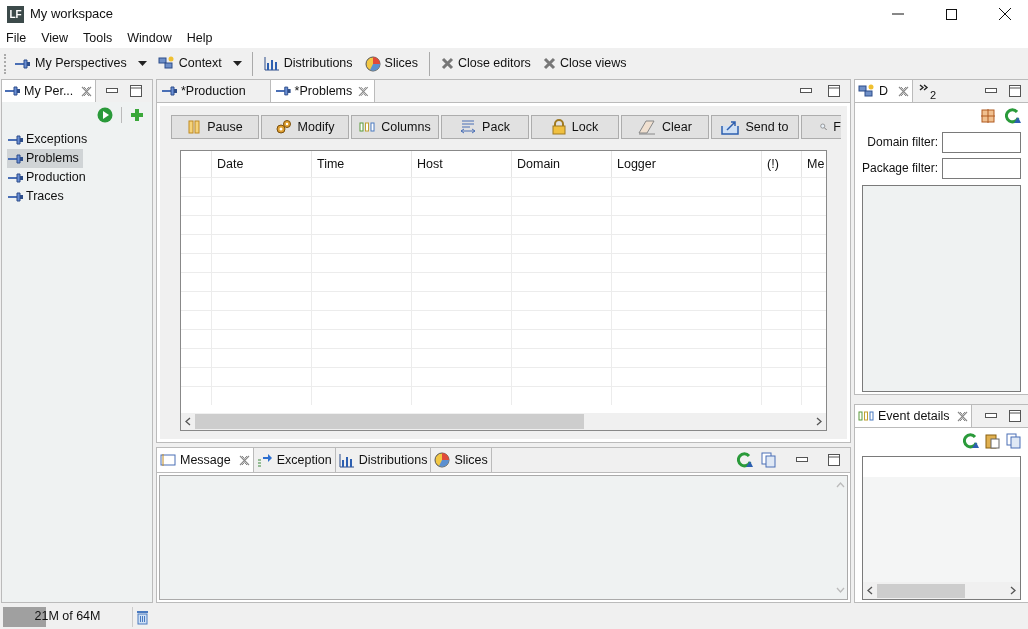 The image size is (1028, 629). I want to click on column-header: (!), so click(773, 164).